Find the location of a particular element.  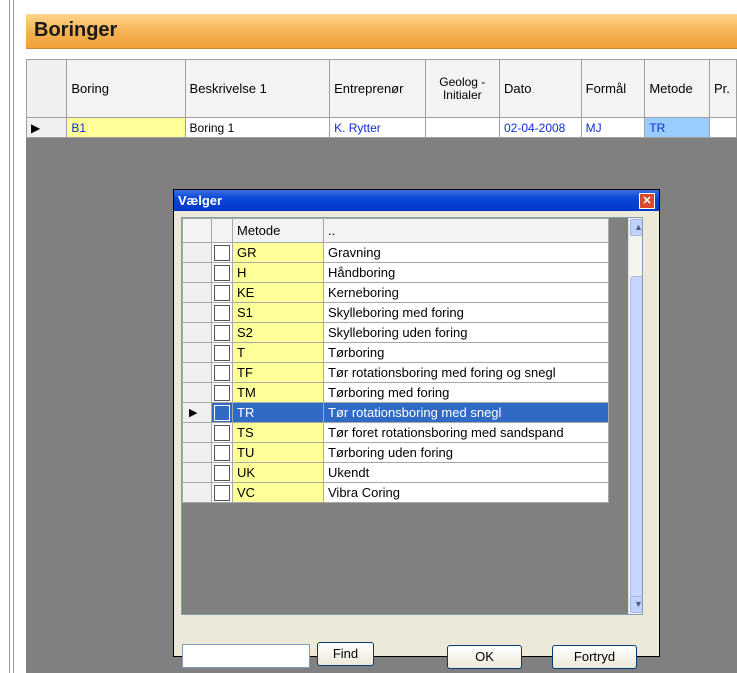

cell-dato: 02-04-2008 is located at coordinates (540, 127).